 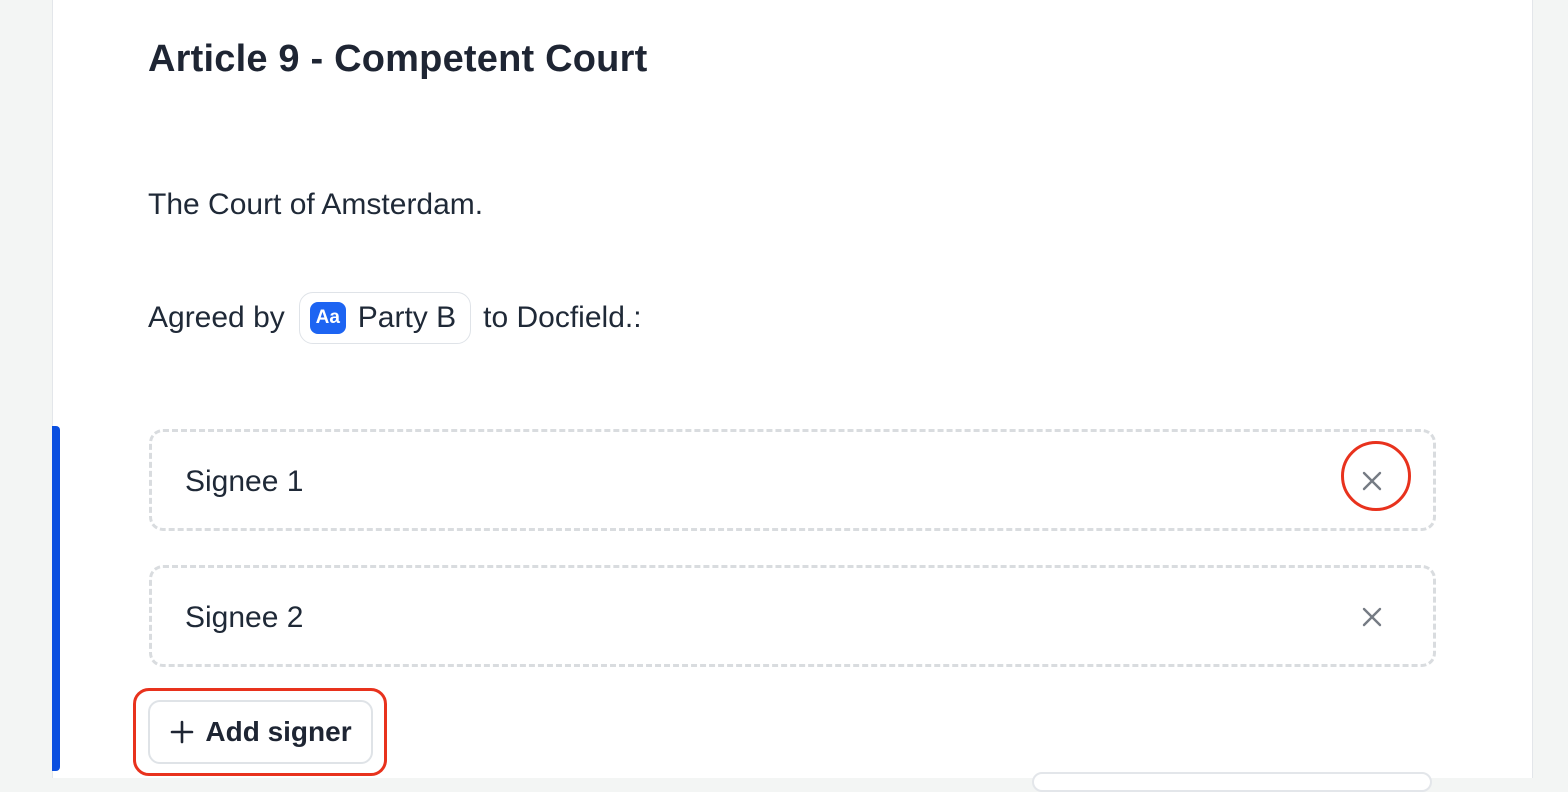 I want to click on article-title: Article 9 - Competent Court, so click(x=398, y=59).